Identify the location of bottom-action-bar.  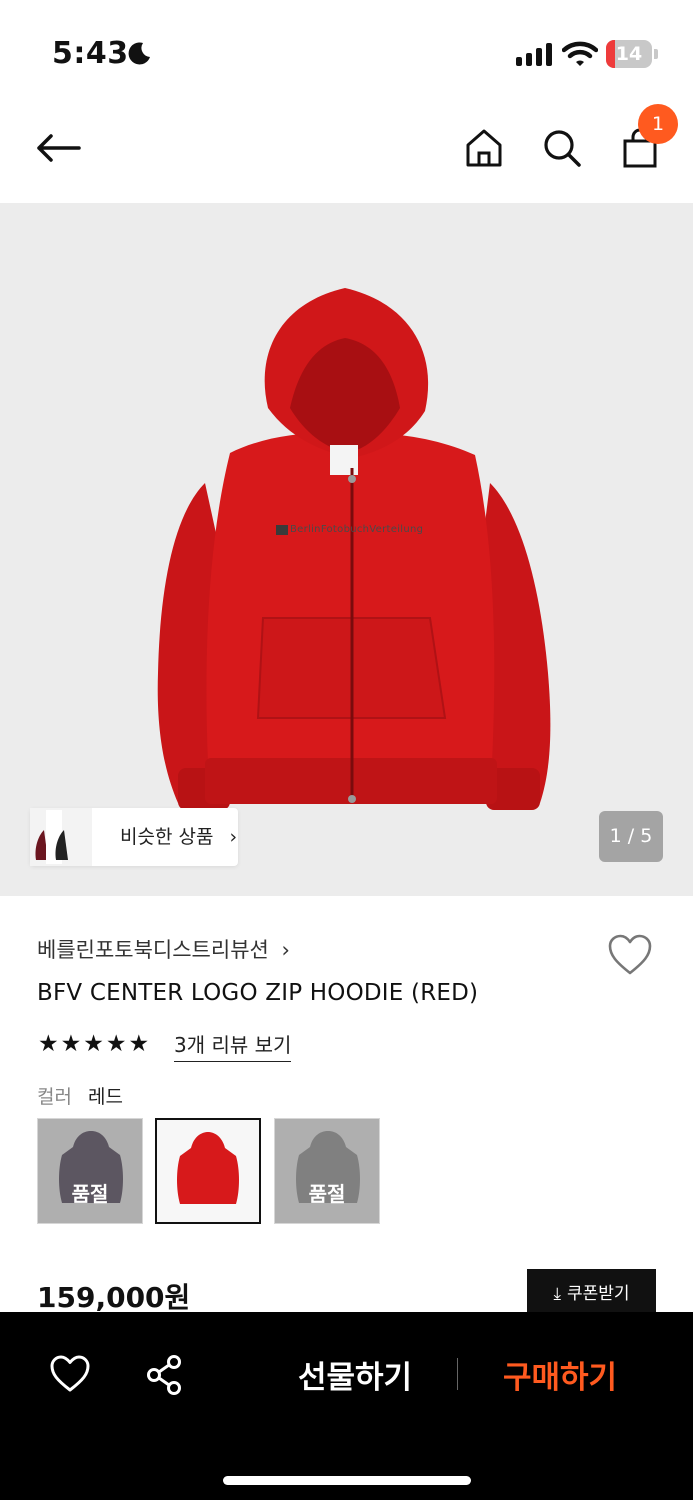
(346, 1406).